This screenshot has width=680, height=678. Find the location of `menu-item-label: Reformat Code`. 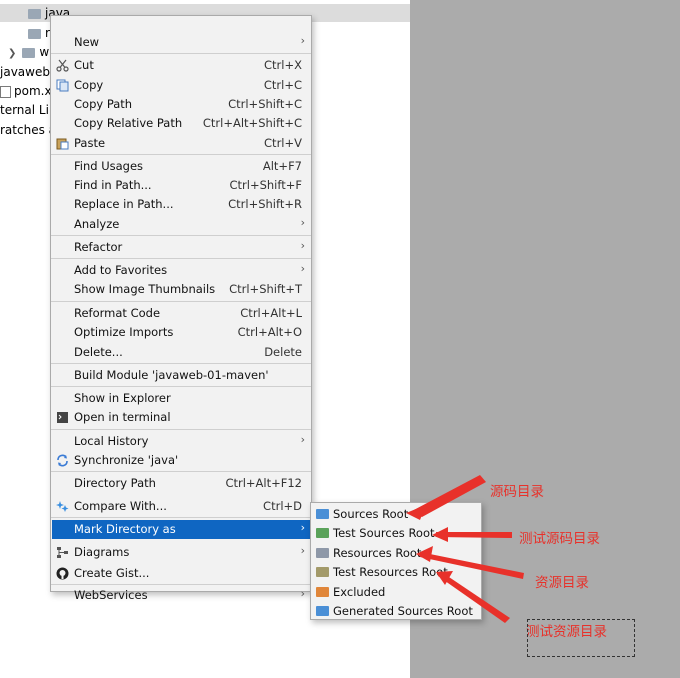

menu-item-label: Reformat Code is located at coordinates (117, 313).